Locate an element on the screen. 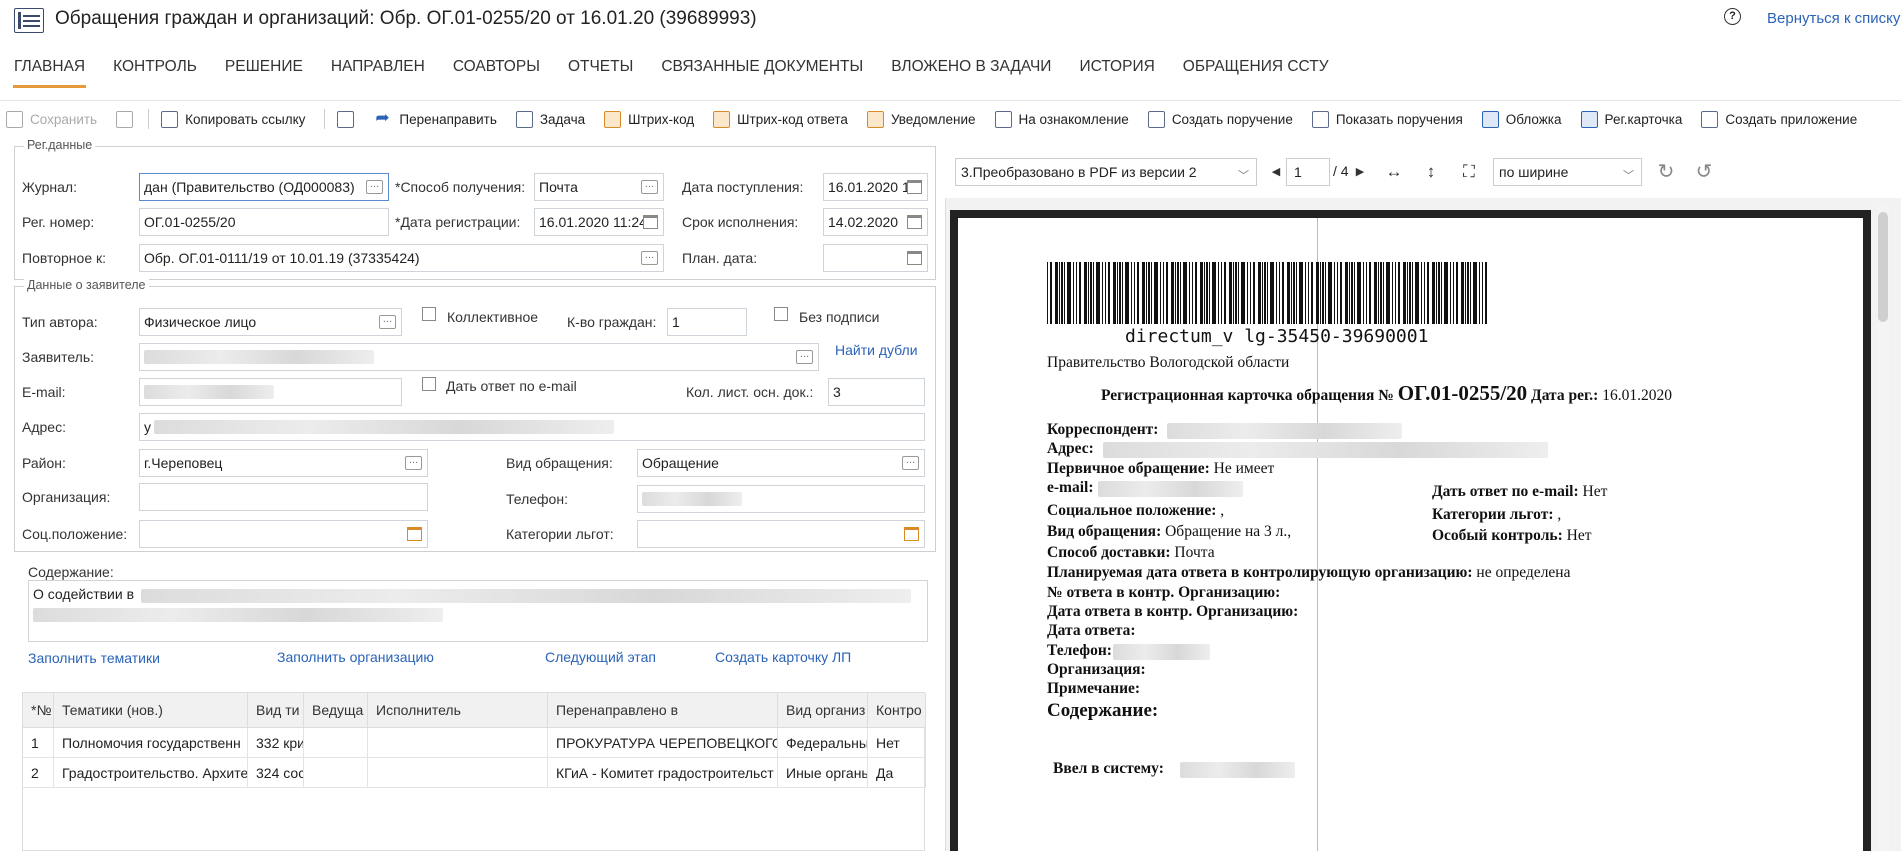  column-header: *№ is located at coordinates (38, 710).